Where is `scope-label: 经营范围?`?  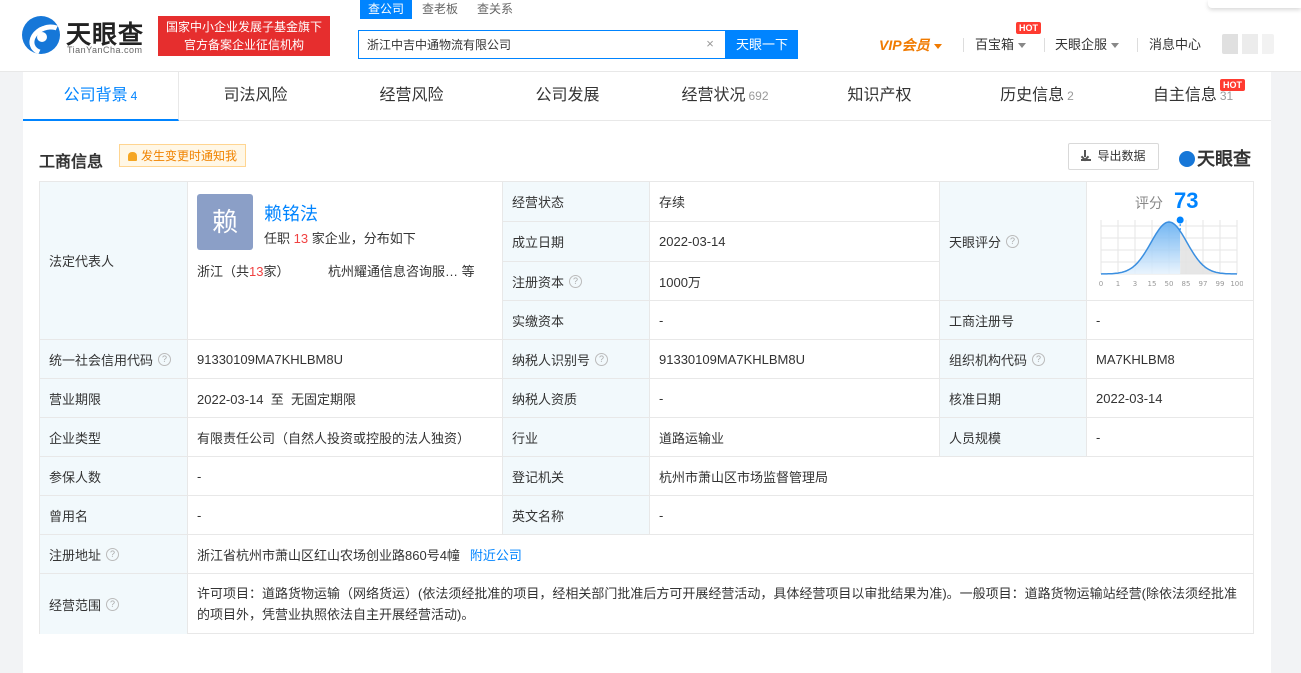
scope-label: 经营范围? is located at coordinates (114, 604).